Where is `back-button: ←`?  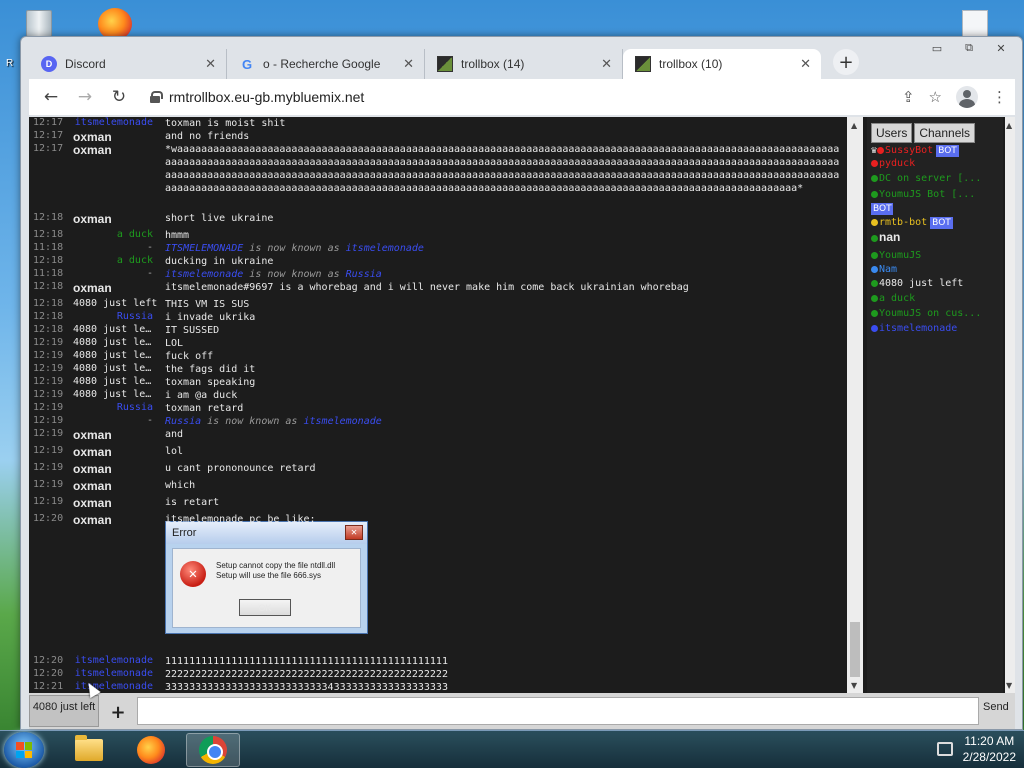
back-button: ← is located at coordinates (51, 97).